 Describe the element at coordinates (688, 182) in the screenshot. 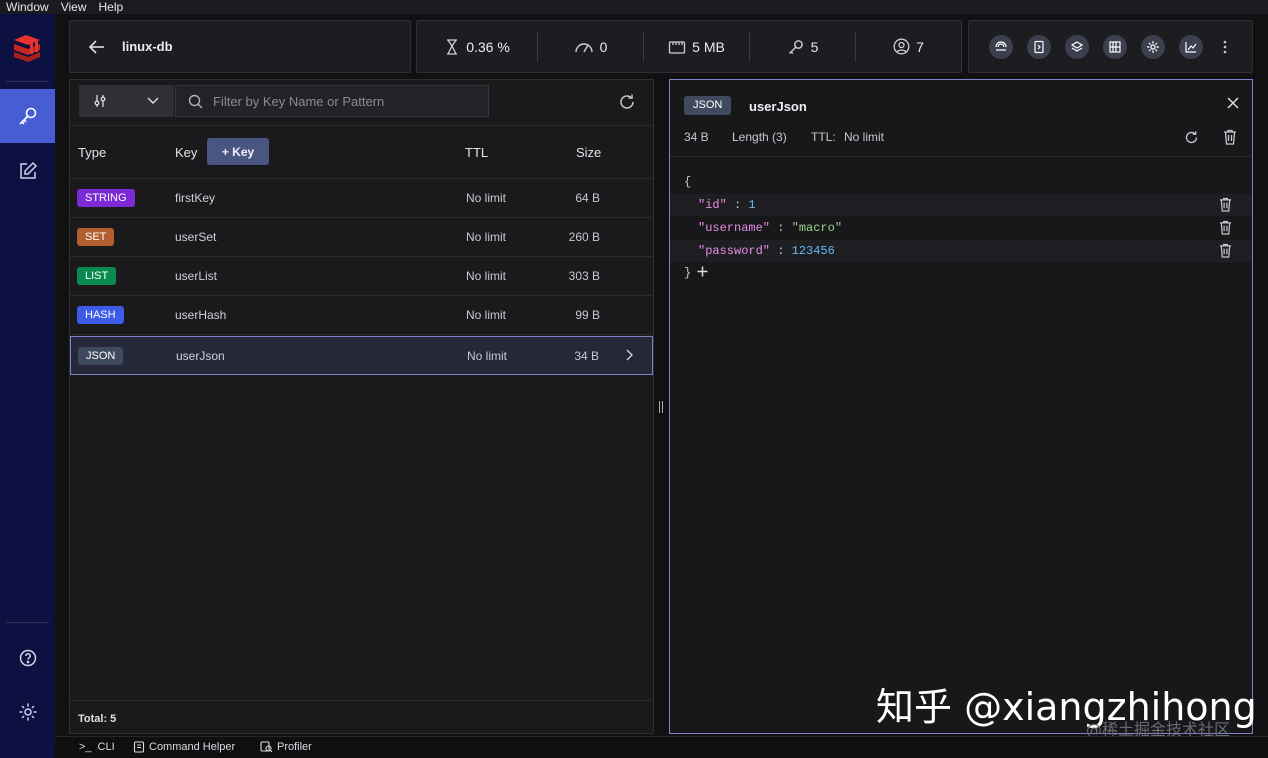

I see `json-open-brace: {` at that location.